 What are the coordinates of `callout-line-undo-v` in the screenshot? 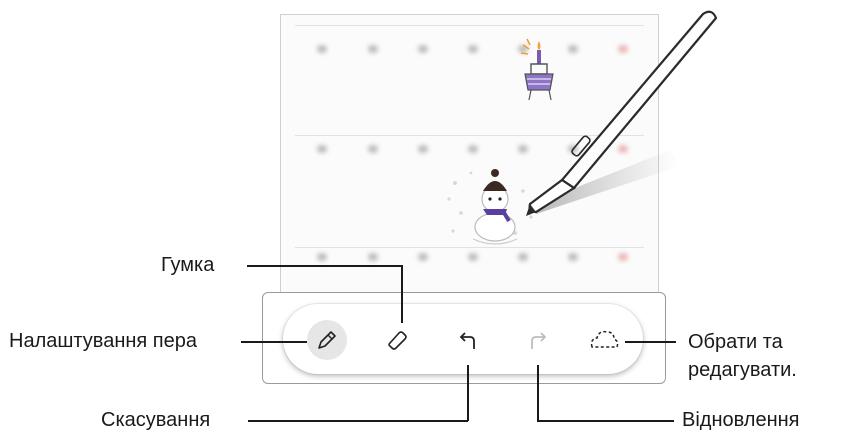 It's located at (468, 393).